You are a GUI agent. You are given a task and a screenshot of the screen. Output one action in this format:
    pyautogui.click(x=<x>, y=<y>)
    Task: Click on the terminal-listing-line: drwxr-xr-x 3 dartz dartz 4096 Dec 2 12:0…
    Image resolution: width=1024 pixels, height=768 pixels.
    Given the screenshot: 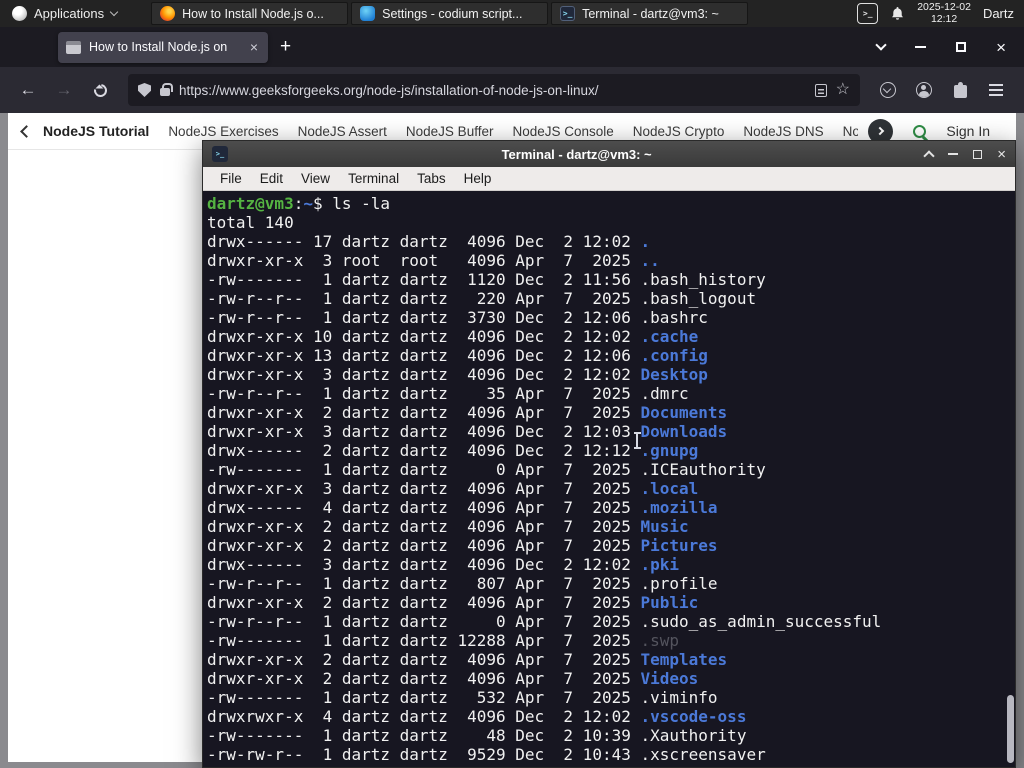 What is the action you would take?
    pyautogui.click(x=611, y=431)
    